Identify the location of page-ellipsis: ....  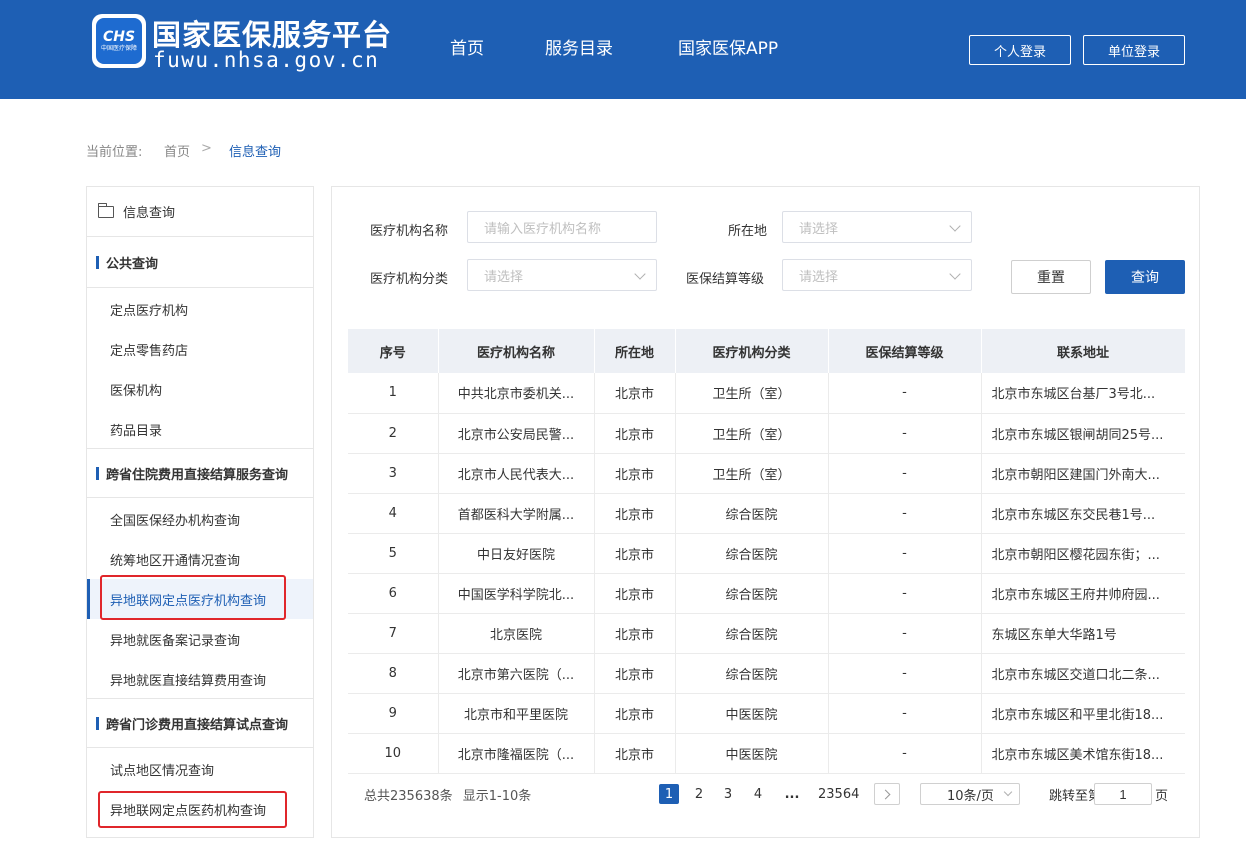
(792, 794).